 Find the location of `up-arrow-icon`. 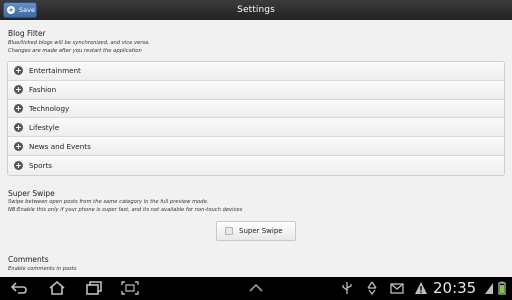

up-arrow-icon is located at coordinates (256, 288).